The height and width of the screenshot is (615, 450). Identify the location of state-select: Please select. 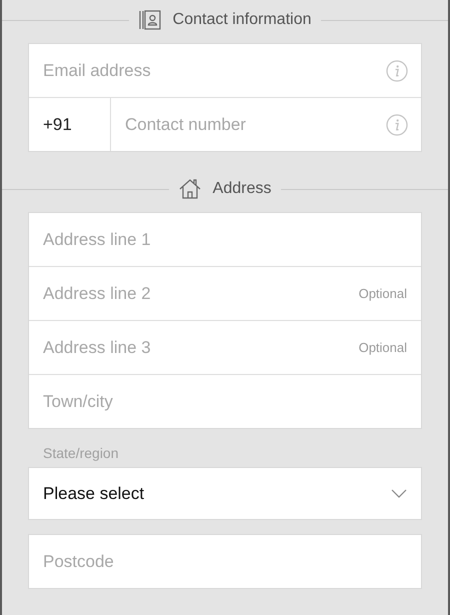
(225, 493).